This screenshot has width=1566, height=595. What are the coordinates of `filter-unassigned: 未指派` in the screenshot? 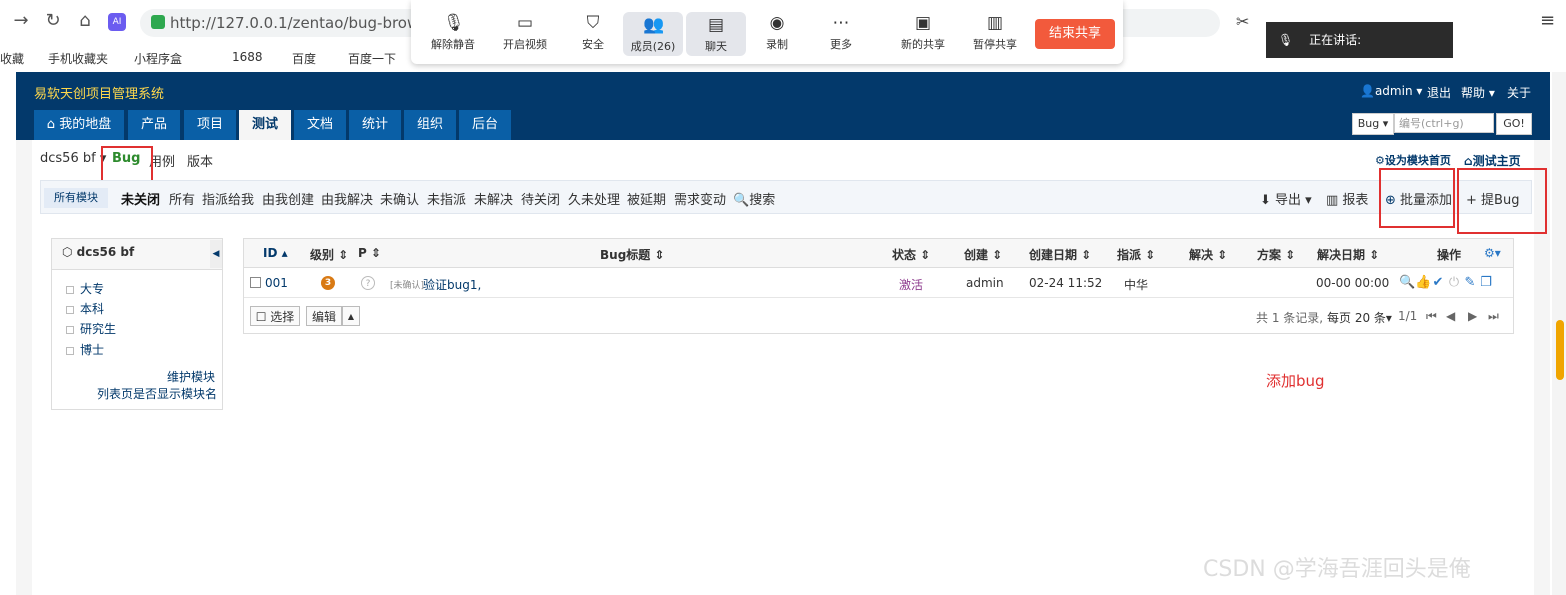 It's located at (446, 198).